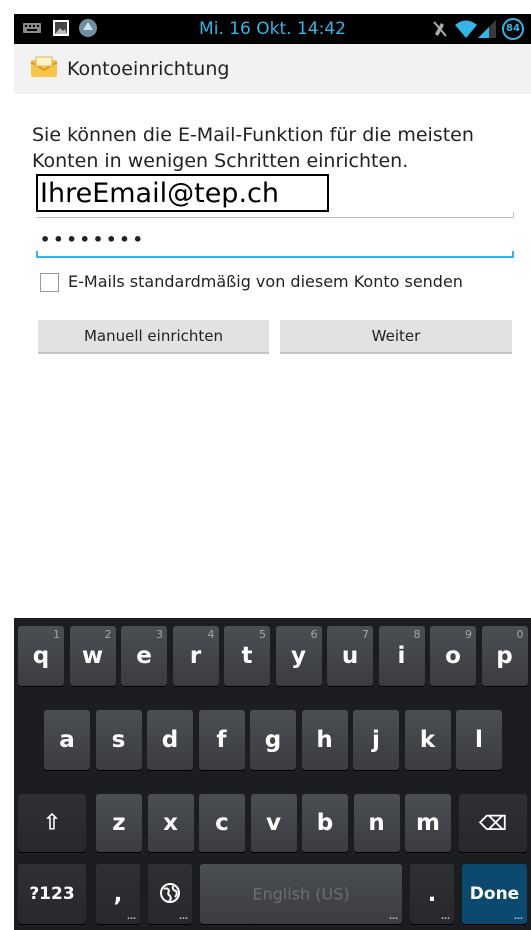 The width and height of the screenshot is (531, 930). Describe the element at coordinates (93, 239) in the screenshot. I see `password-value: ••••••••` at that location.